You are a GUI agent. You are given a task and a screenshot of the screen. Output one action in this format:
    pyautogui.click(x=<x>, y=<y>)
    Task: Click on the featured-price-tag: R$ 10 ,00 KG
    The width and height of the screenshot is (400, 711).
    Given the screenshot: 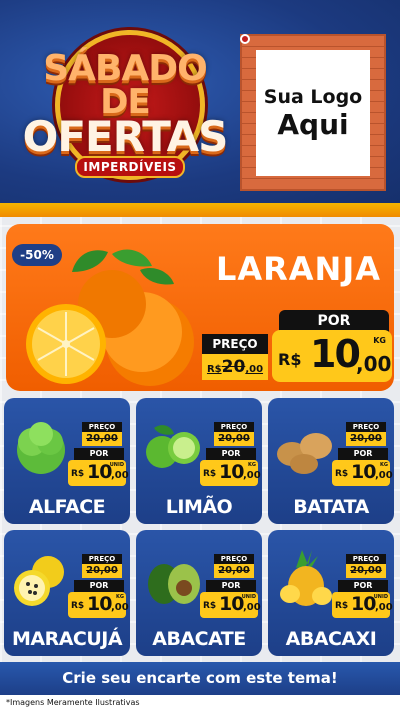 What is the action you would take?
    pyautogui.click(x=332, y=356)
    